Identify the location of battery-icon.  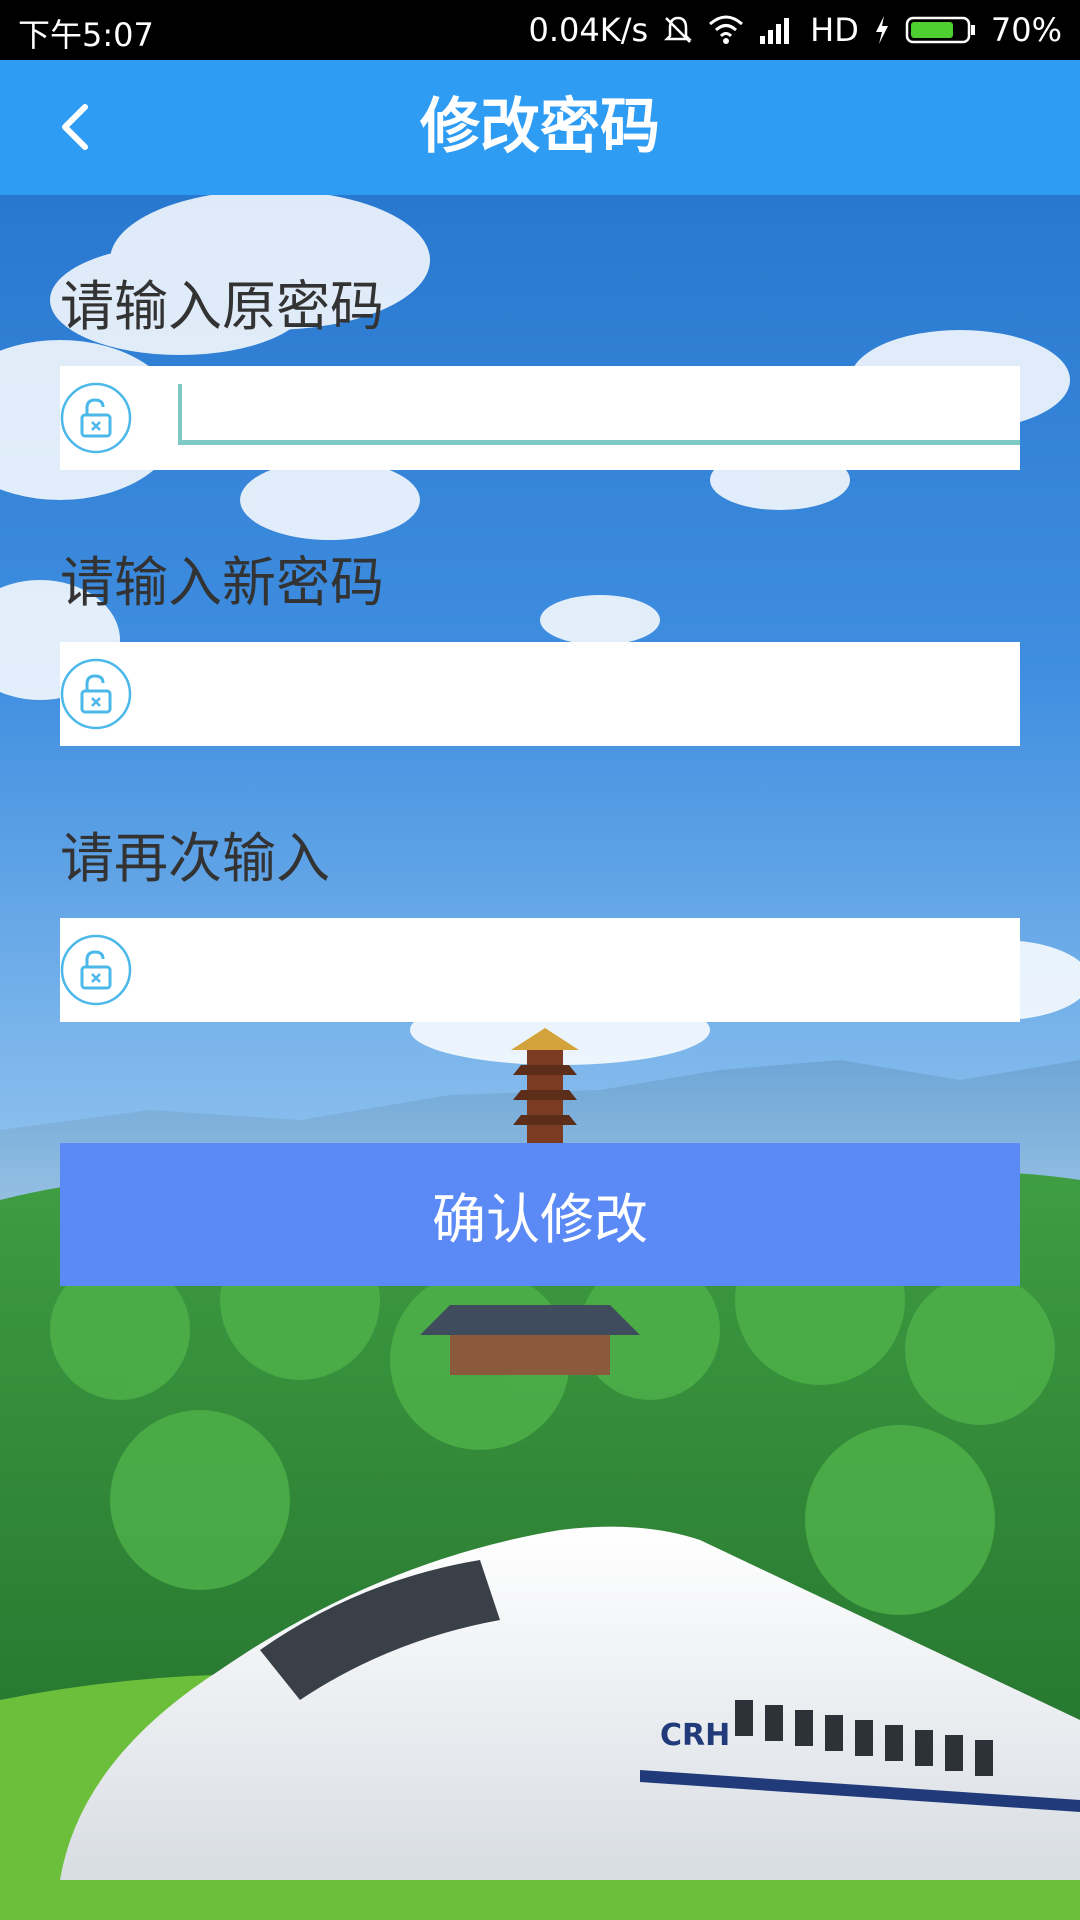
(940, 30).